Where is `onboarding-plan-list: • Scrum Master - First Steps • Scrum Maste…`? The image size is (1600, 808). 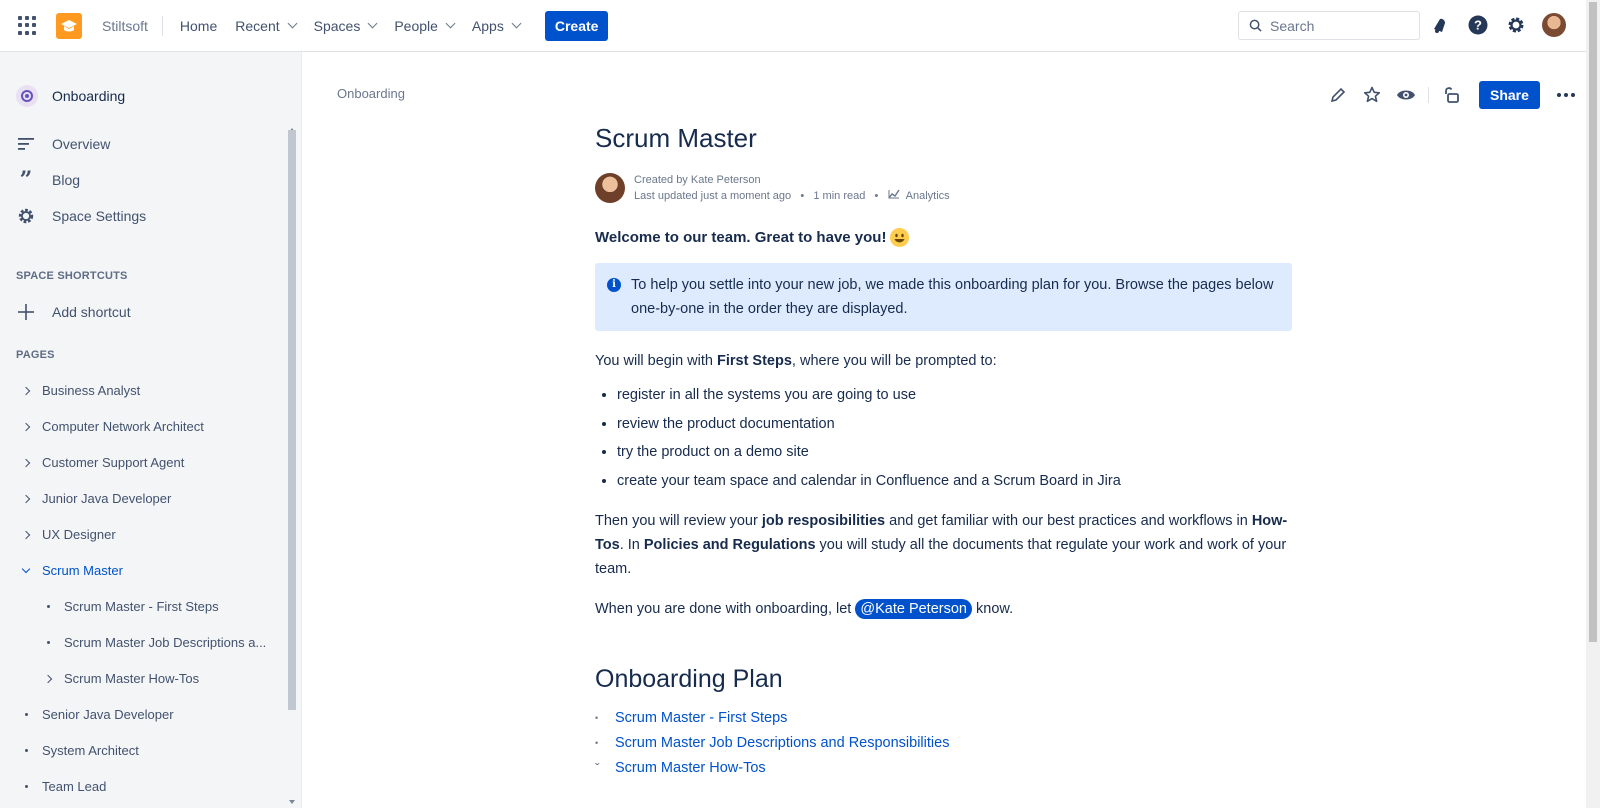
onboarding-plan-list: • Scrum Master - First Steps • Scrum Maste… is located at coordinates (945, 743).